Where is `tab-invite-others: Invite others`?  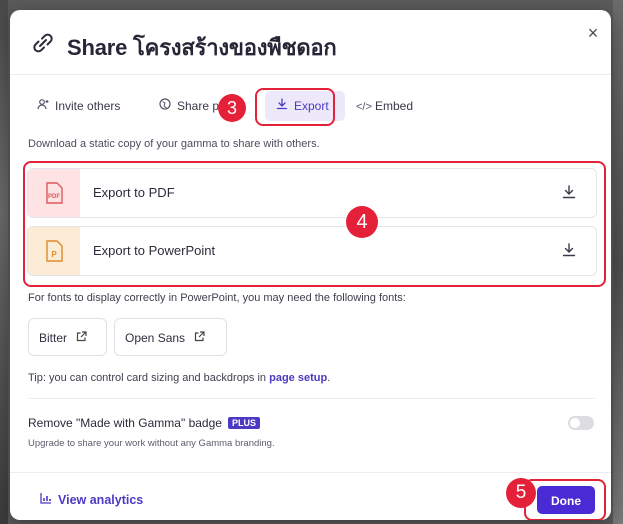
tab-invite-others: Invite others is located at coordinates (78, 106).